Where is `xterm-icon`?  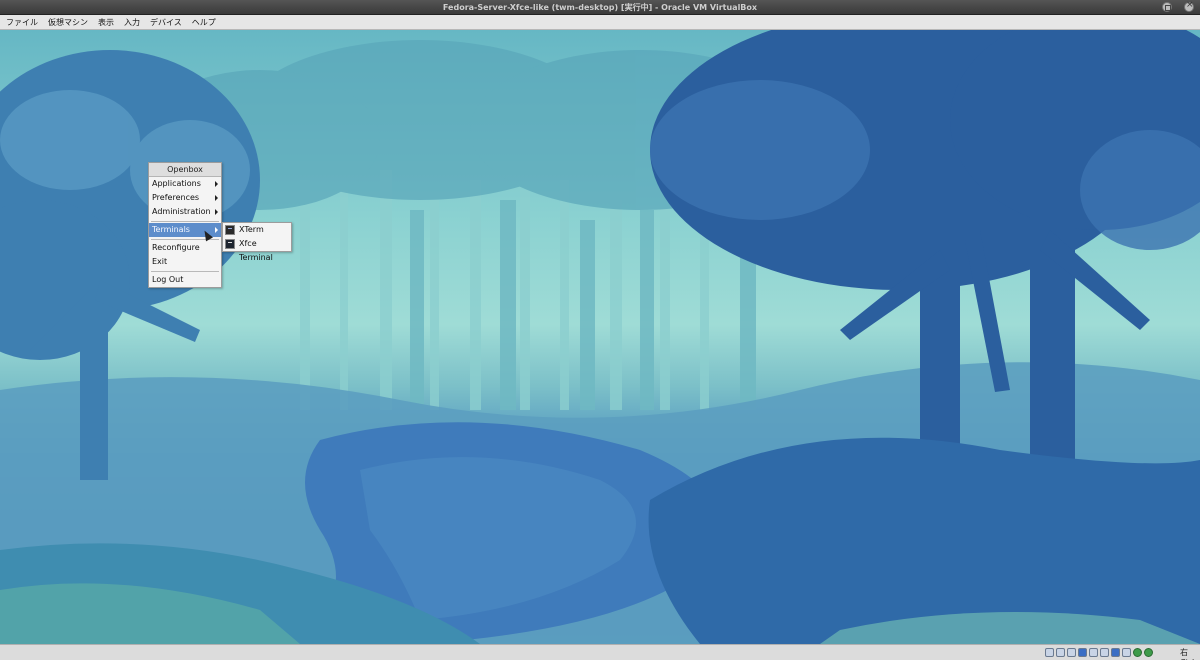
xterm-icon is located at coordinates (230, 230).